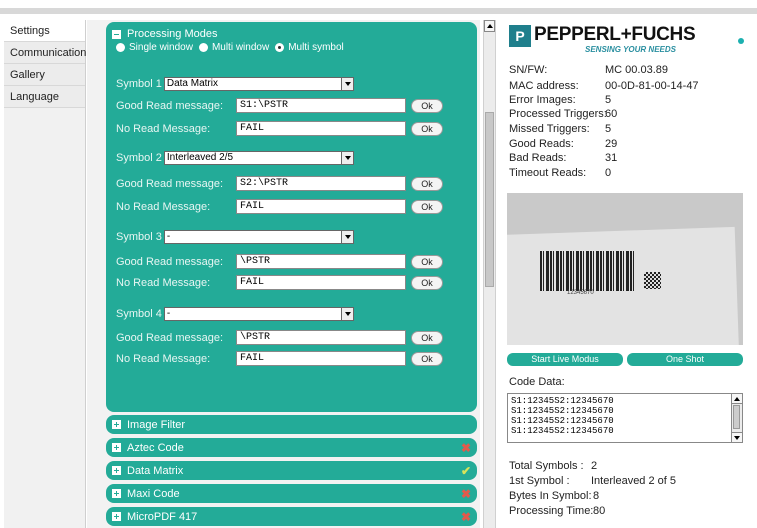 This screenshot has height=528, width=757. Describe the element at coordinates (321, 337) in the screenshot. I see `symbol-4-good-input: \PSTR` at that location.